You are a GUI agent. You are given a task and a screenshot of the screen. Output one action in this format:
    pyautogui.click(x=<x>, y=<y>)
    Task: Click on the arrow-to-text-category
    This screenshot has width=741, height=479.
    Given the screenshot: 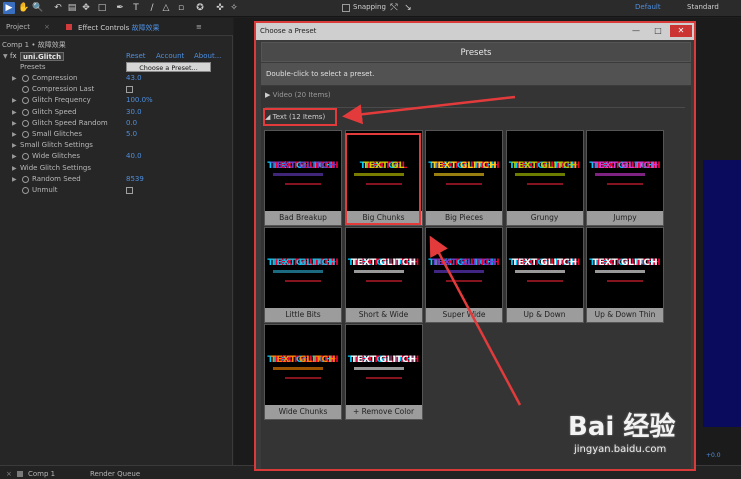 What is the action you would take?
    pyautogui.click(x=429, y=110)
    